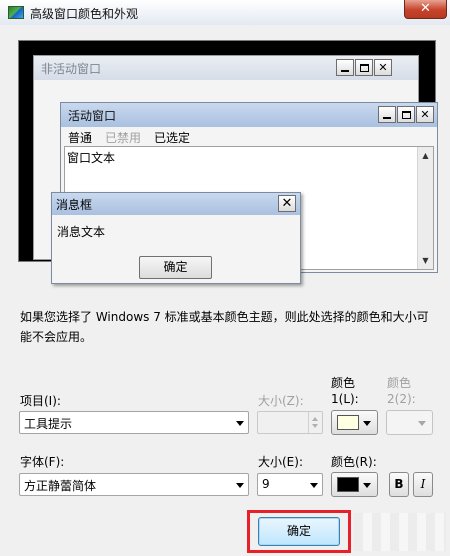 The height and width of the screenshot is (556, 450). Describe the element at coordinates (74, 205) in the screenshot. I see `message-box-title: 消息框` at that location.